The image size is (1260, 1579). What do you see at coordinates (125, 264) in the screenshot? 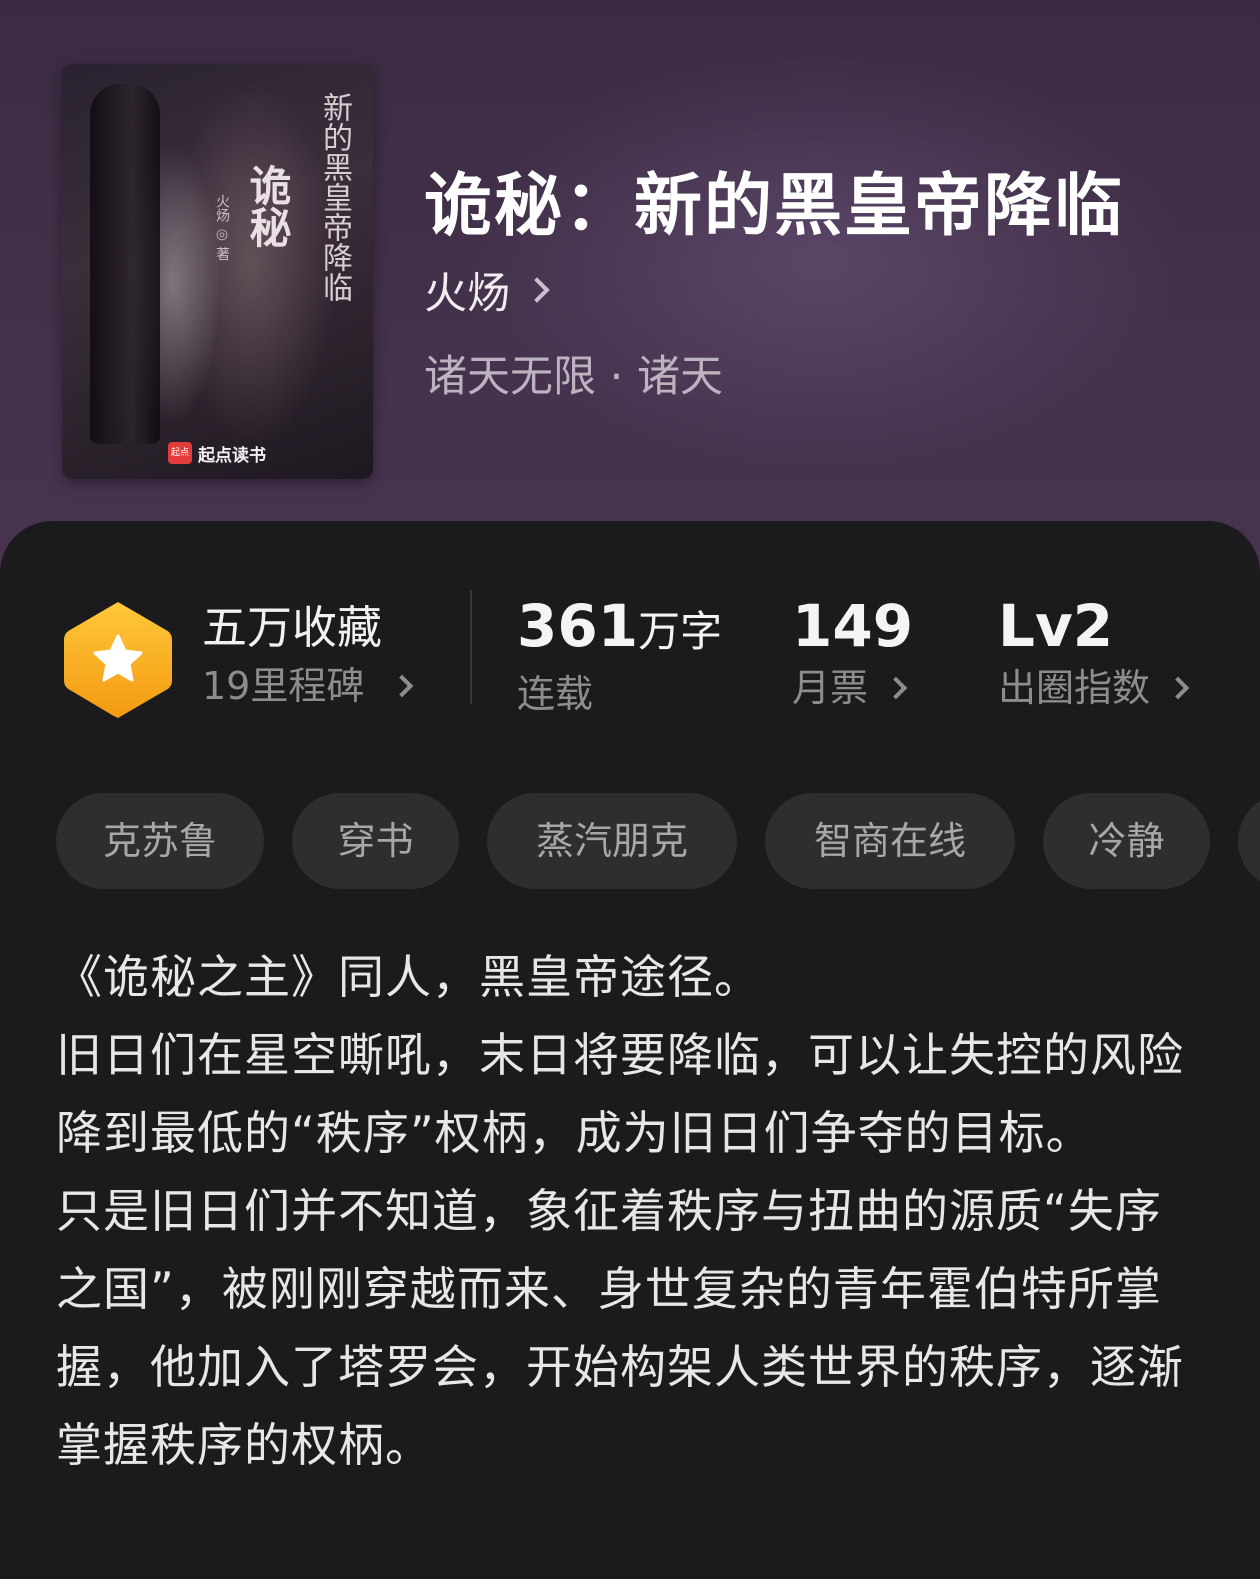
I see `cover-artwork` at bounding box center [125, 264].